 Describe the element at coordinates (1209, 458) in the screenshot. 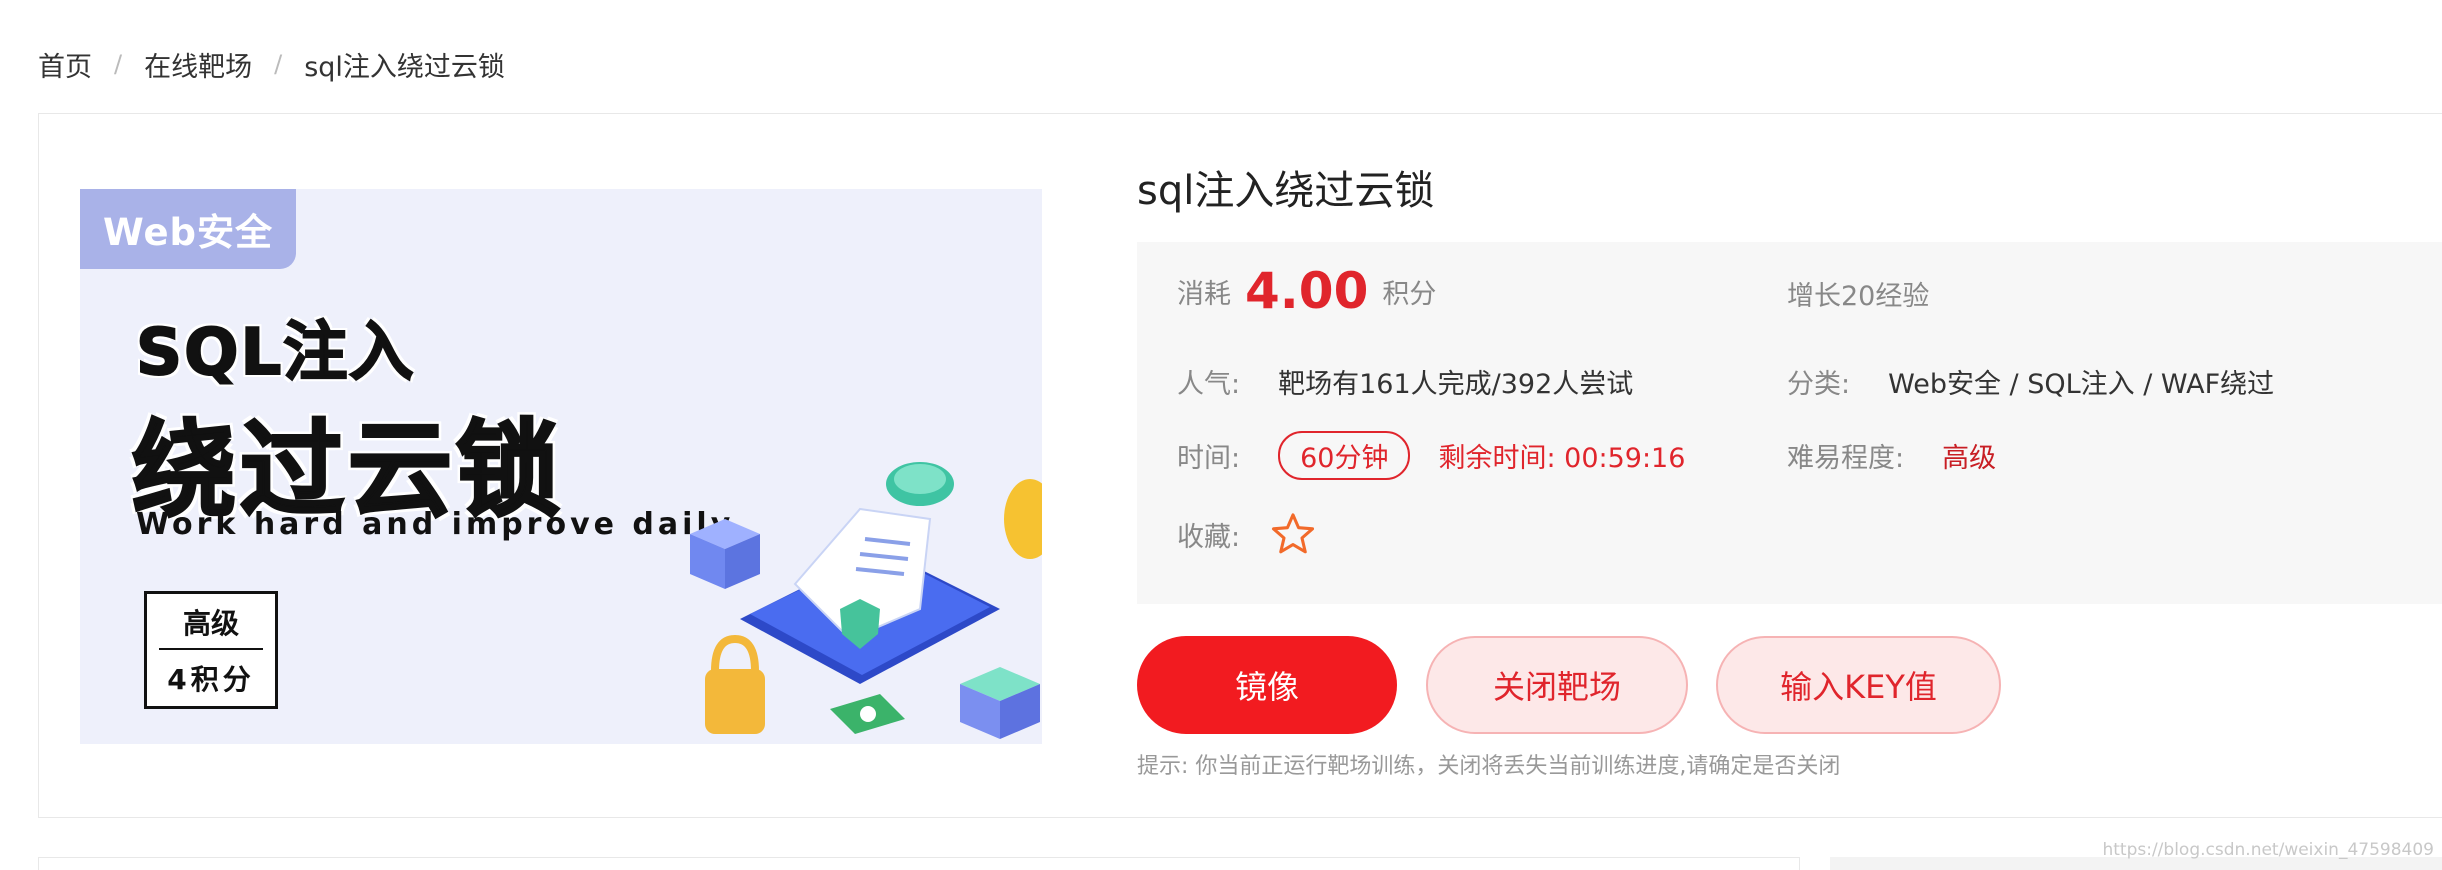

I see `time-label: 时间:` at that location.